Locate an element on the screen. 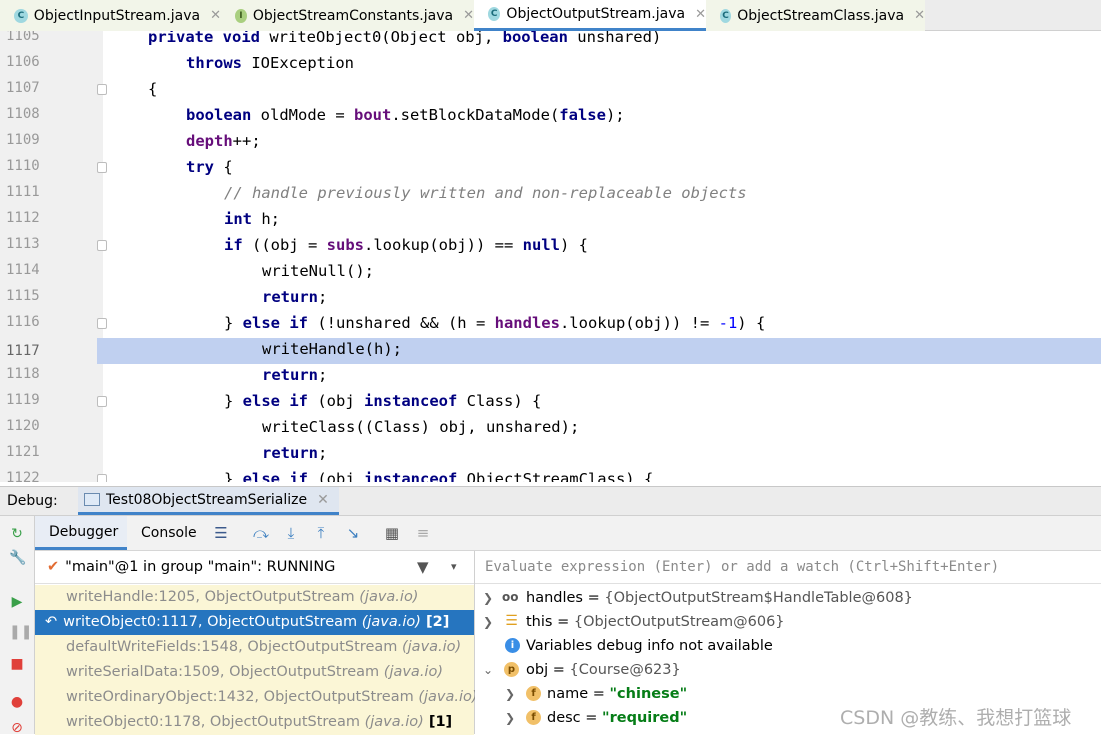 This screenshot has height=736, width=1101. debug-session-tab: Test08ObjectStreamSerialize ✕ is located at coordinates (208, 501).